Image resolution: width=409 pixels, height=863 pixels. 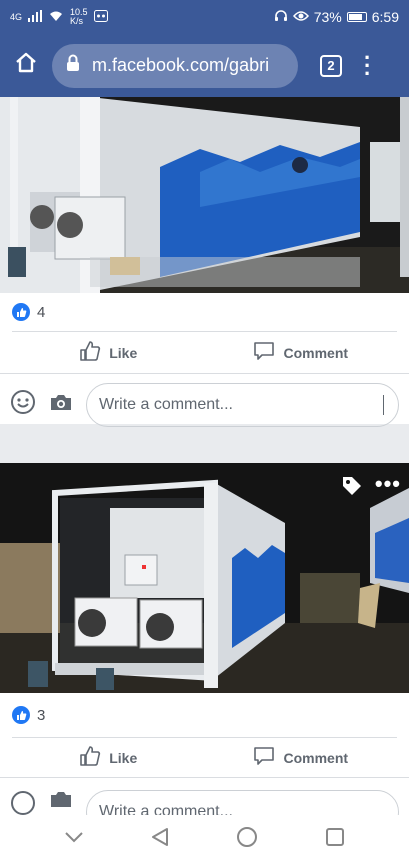 I want to click on eye-icon, so click(x=300, y=17).